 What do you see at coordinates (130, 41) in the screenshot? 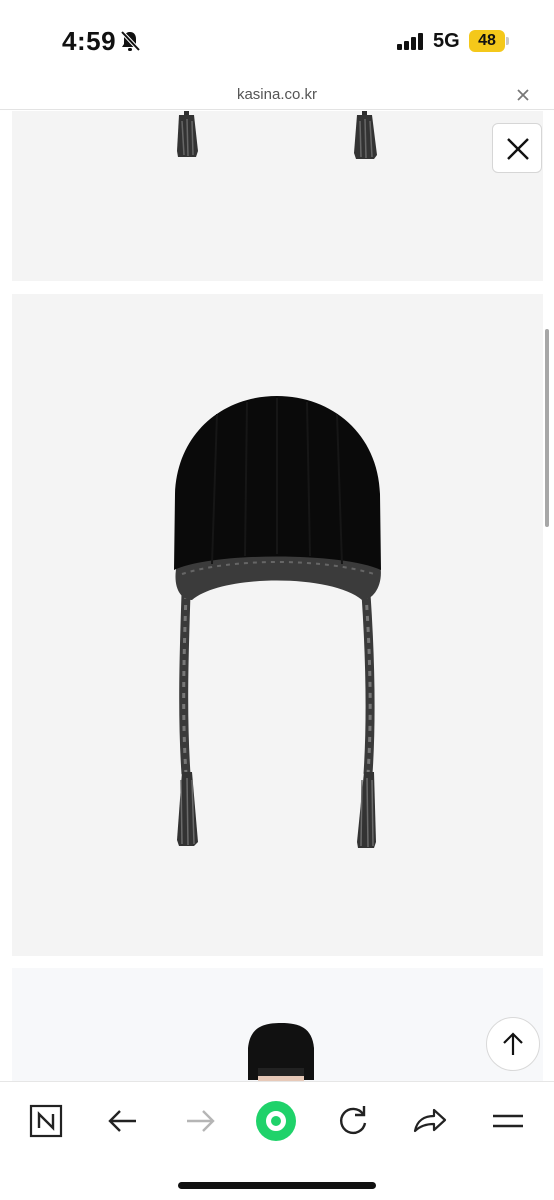
I see `bell-muted-icon` at bounding box center [130, 41].